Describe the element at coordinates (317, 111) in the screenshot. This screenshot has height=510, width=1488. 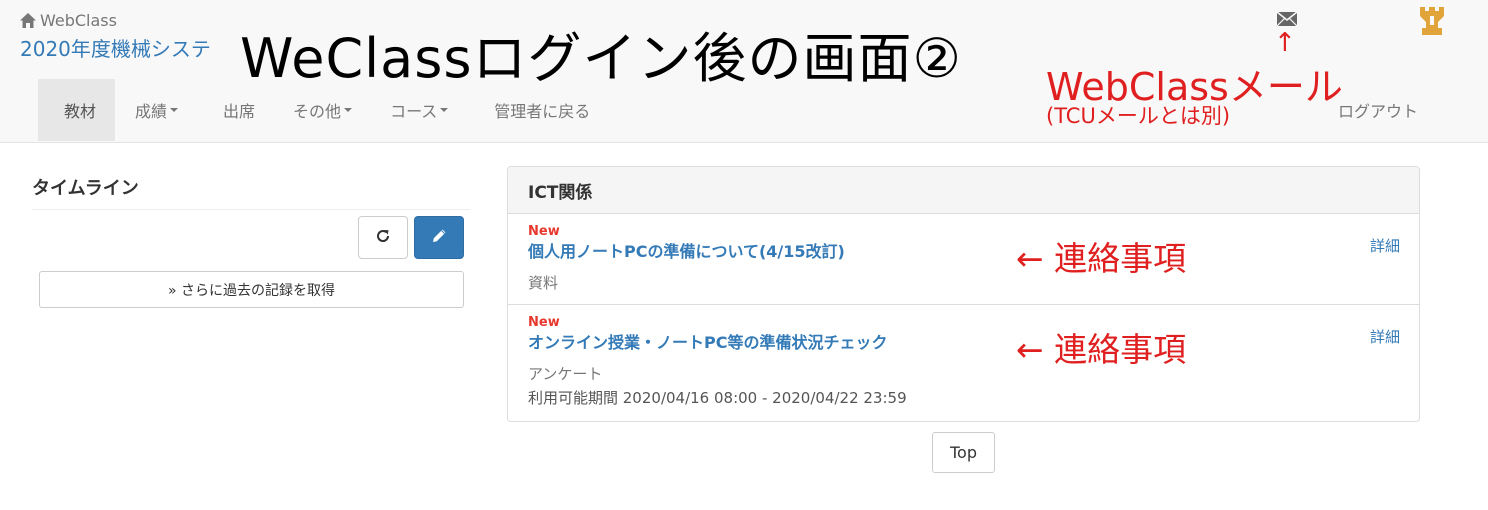
I see `nav-other-label: その他` at that location.